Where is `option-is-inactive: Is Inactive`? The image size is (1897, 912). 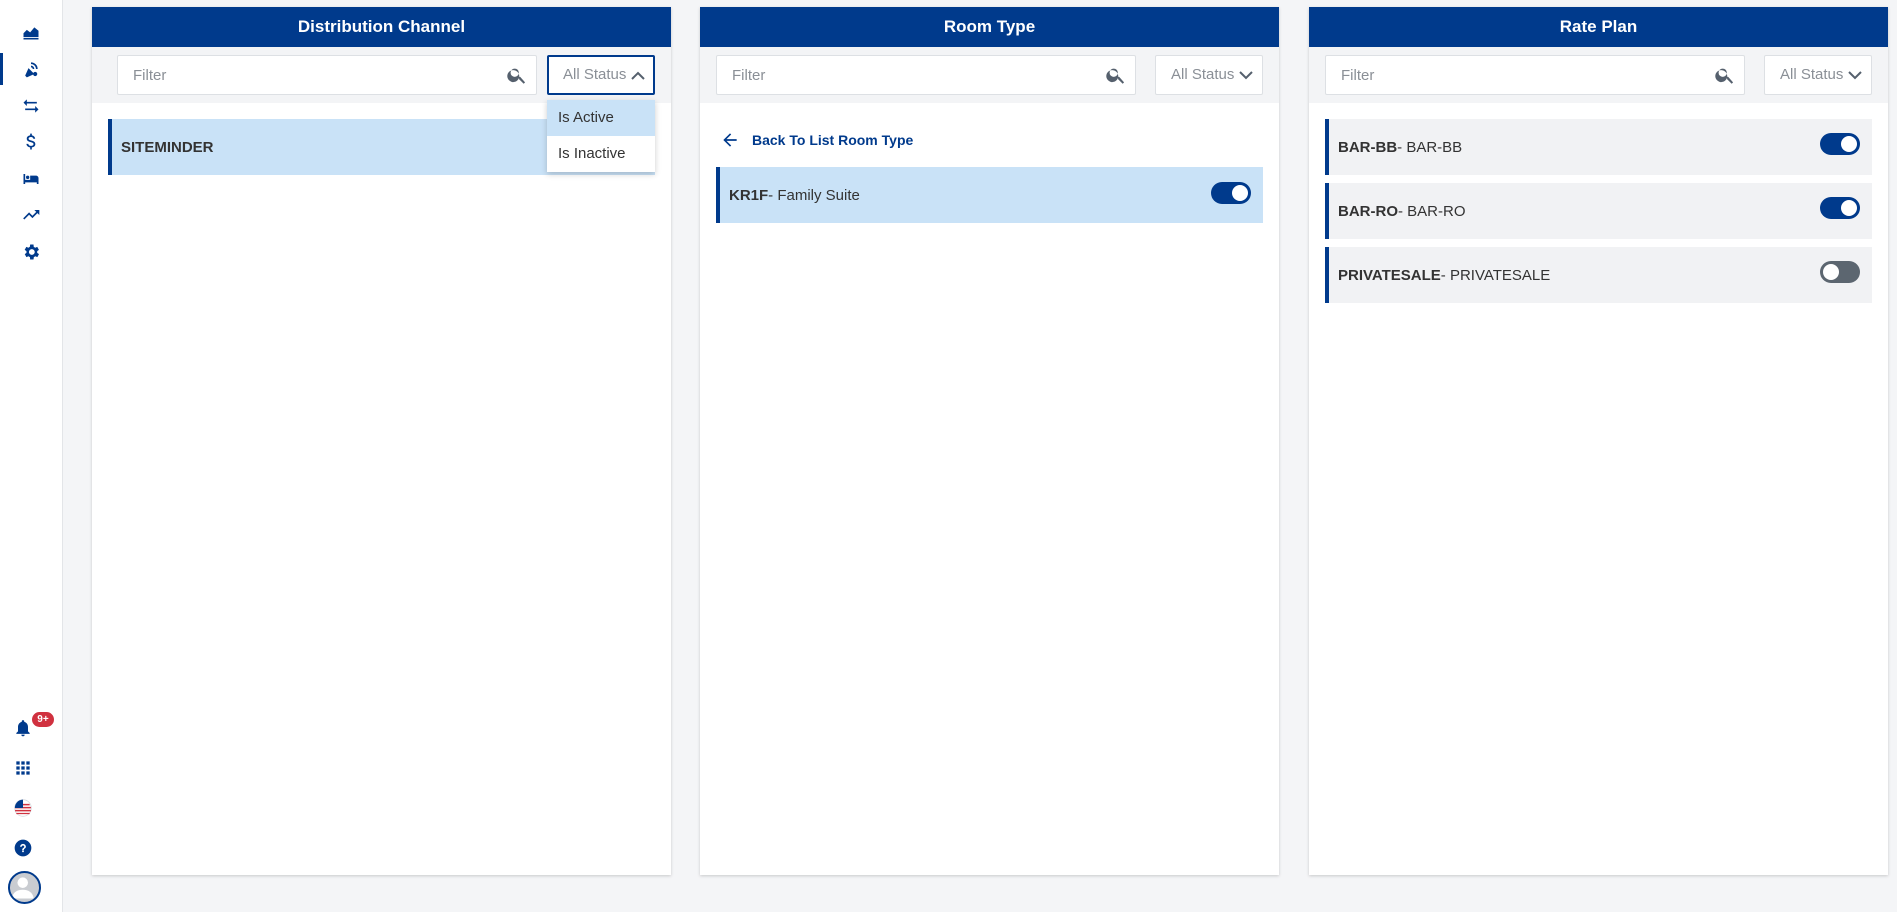
option-is-inactive: Is Inactive is located at coordinates (601, 154).